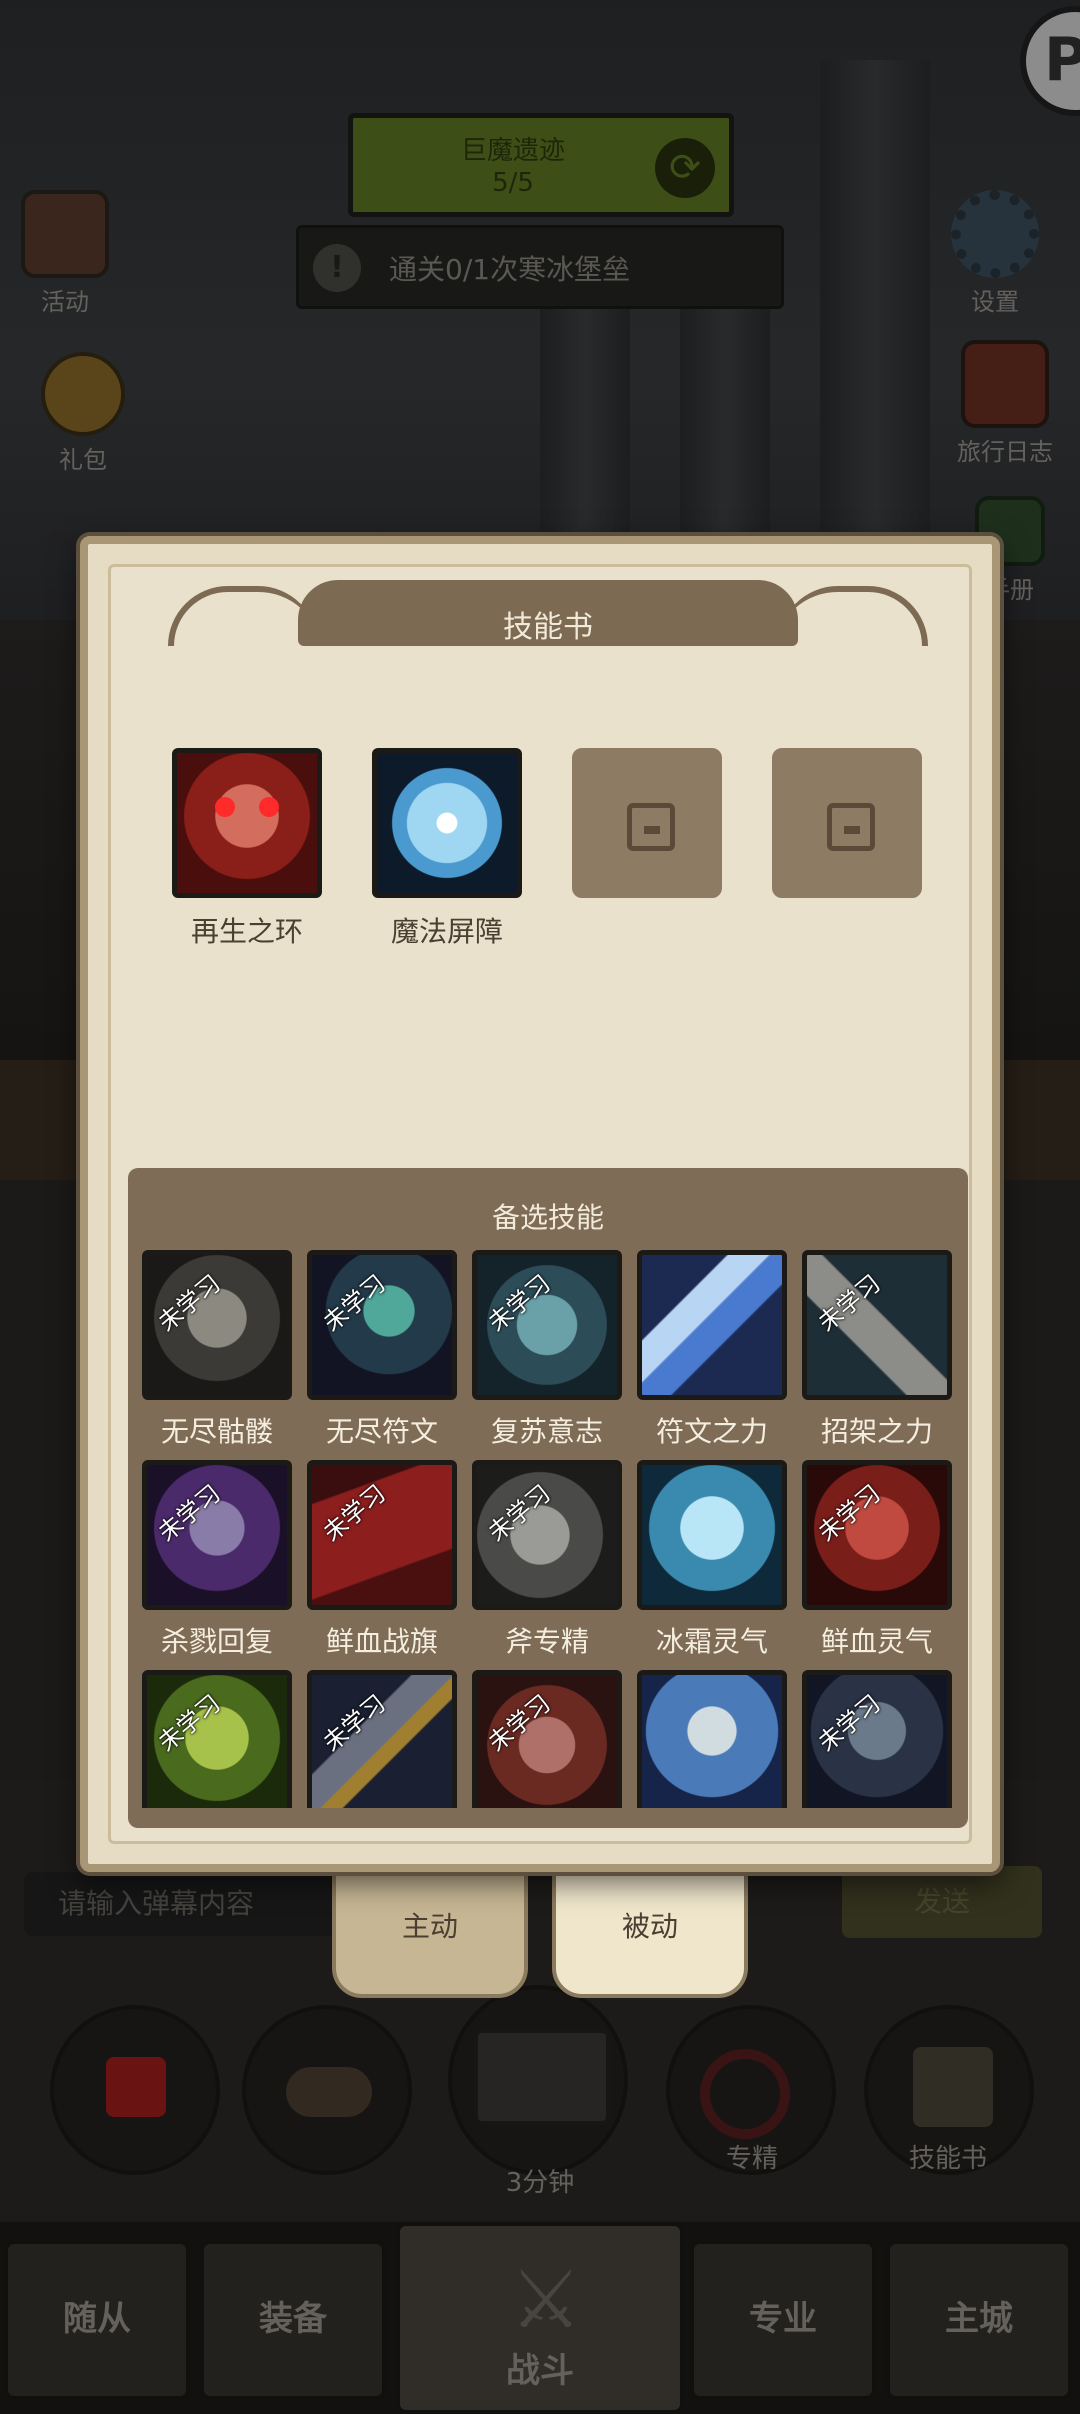  Describe the element at coordinates (446, 931) in the screenshot. I see `skill-name: 魔法屏障` at that location.